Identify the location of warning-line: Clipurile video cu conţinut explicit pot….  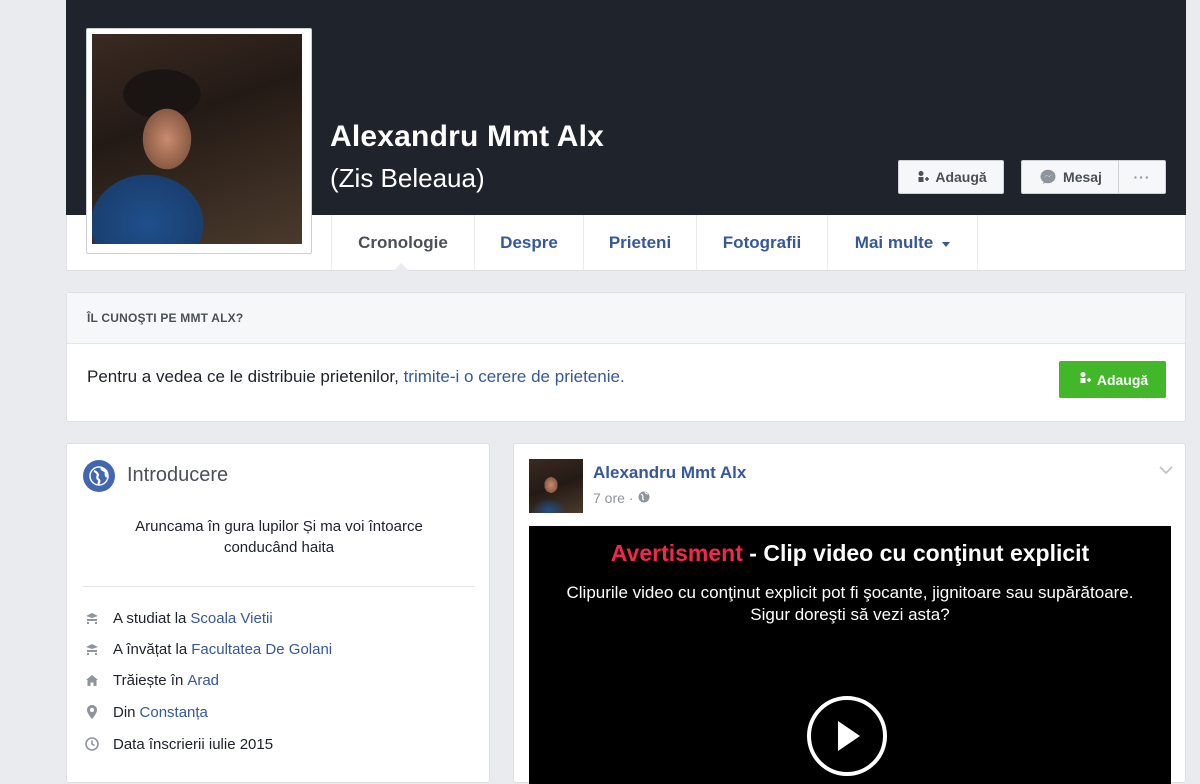
(850, 592).